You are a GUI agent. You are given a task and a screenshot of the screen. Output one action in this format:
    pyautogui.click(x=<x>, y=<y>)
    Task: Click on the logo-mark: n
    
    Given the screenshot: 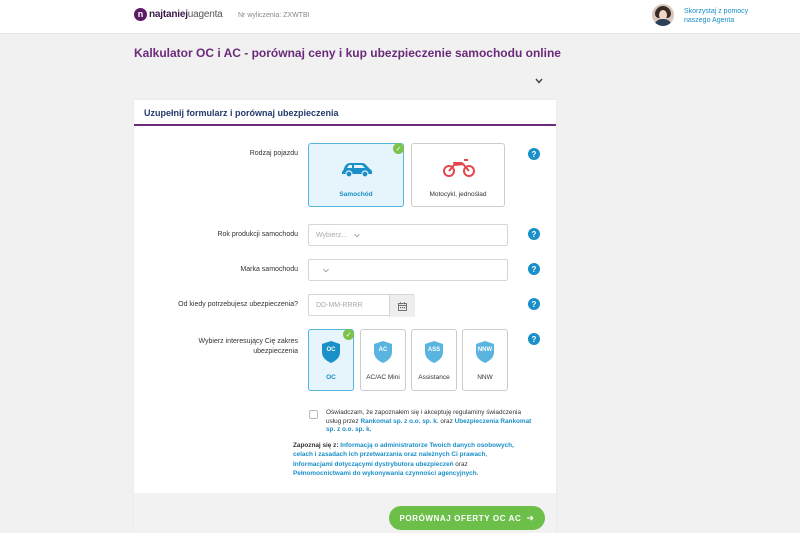 What is the action you would take?
    pyautogui.click(x=140, y=14)
    